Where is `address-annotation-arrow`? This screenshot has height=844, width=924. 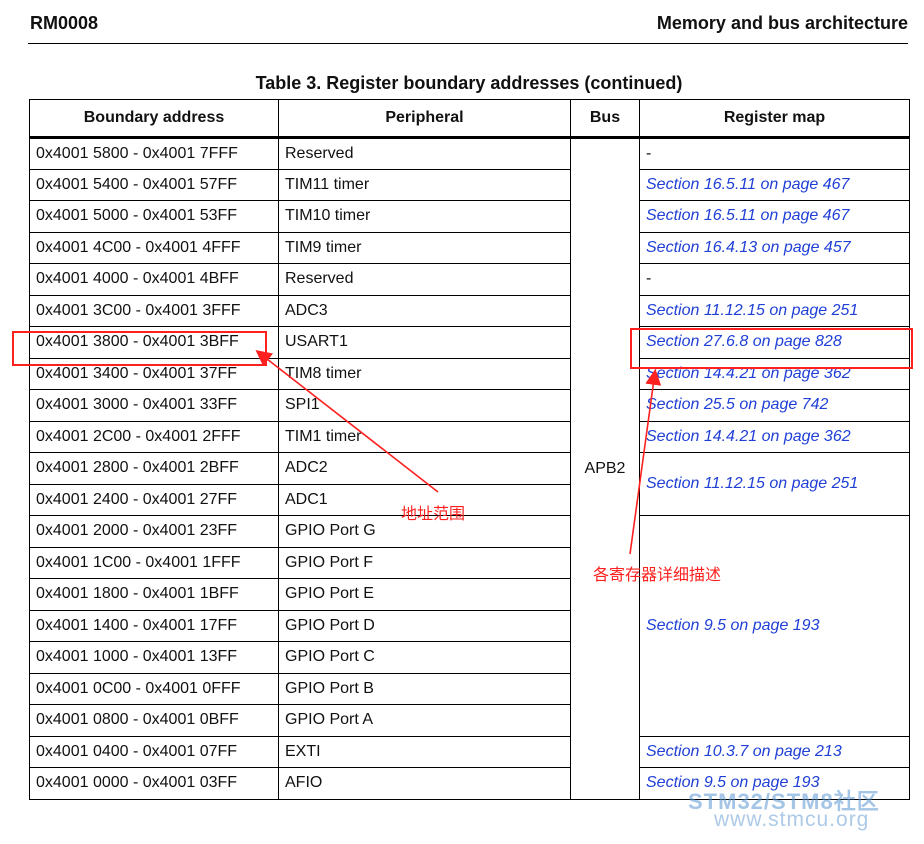 address-annotation-arrow is located at coordinates (347, 421).